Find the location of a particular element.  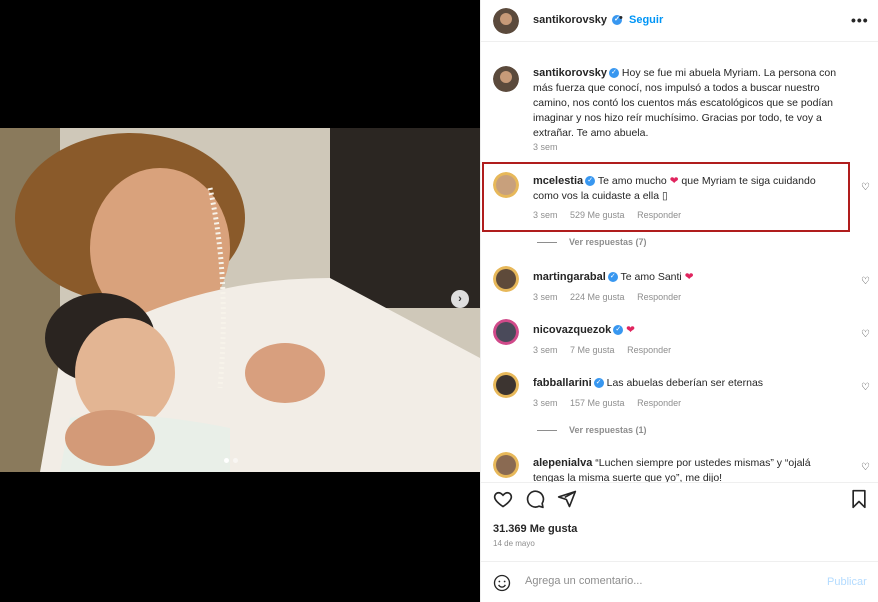

comment-author: martingarabal is located at coordinates (569, 277).